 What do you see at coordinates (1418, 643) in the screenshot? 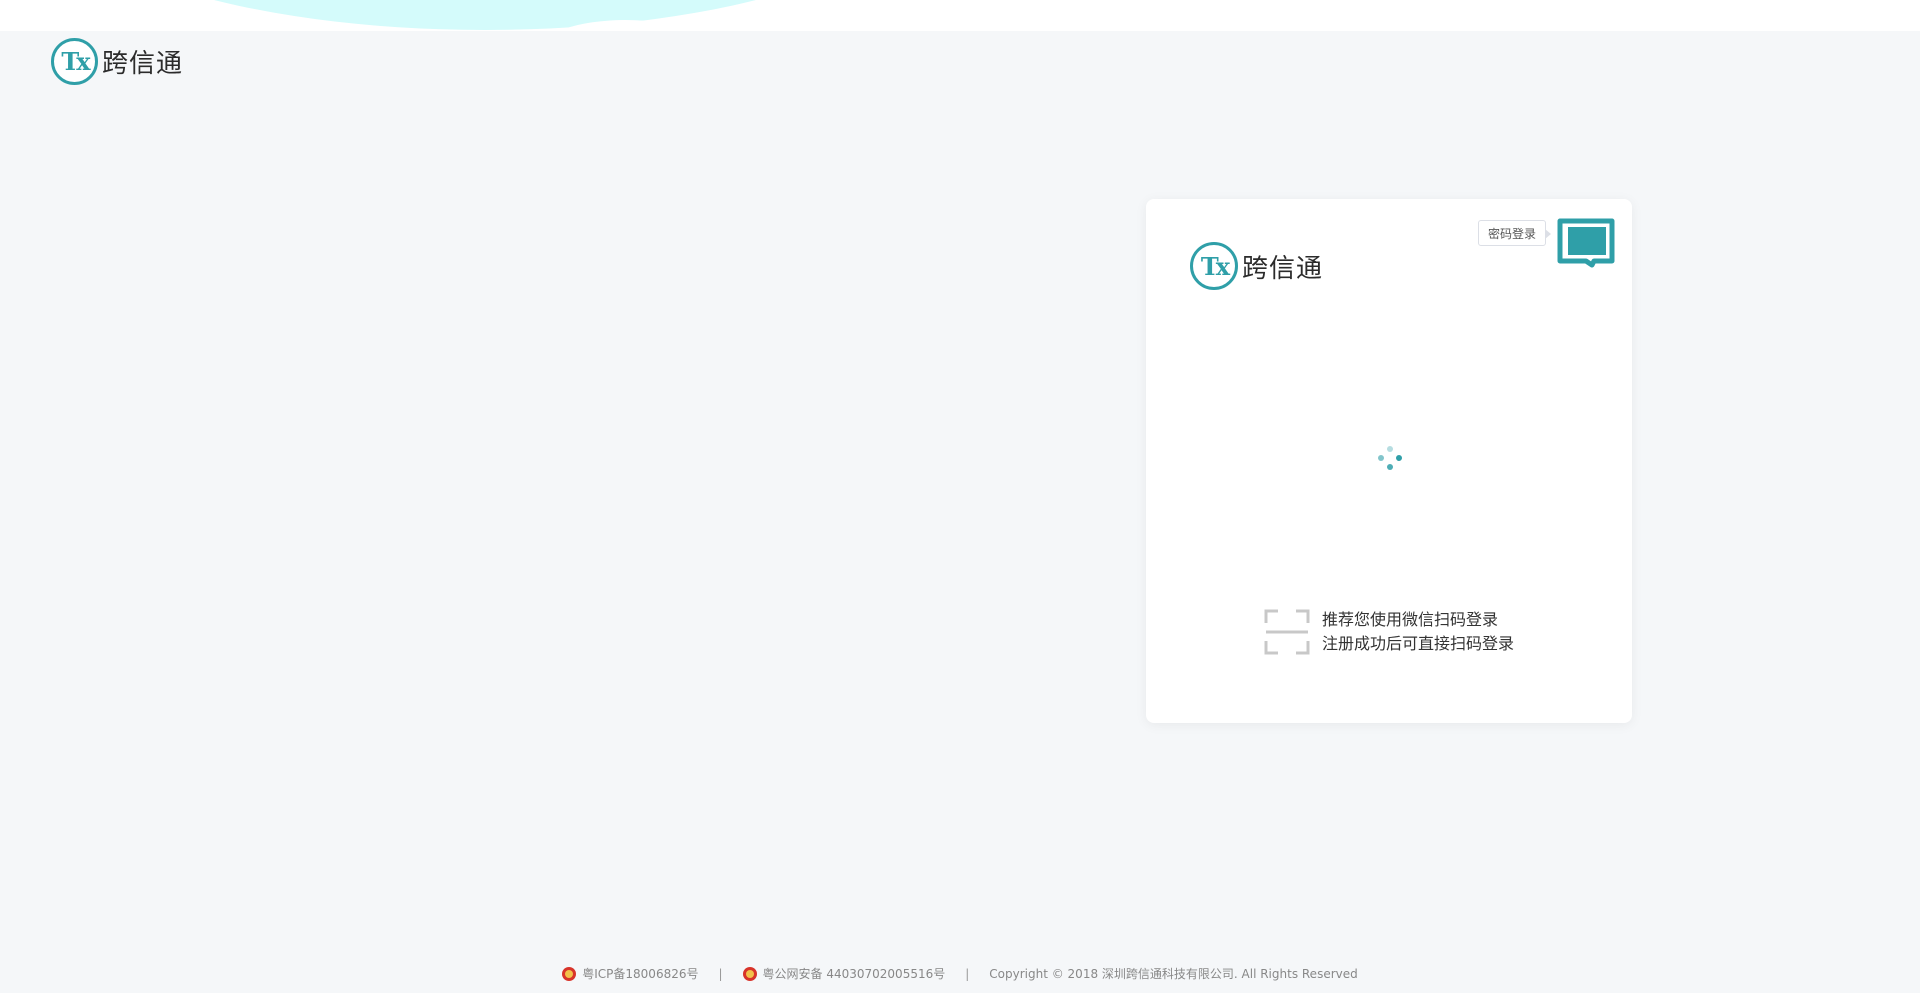
I see `scan-hint-line2: 注册成功后可直接扫码登录` at bounding box center [1418, 643].